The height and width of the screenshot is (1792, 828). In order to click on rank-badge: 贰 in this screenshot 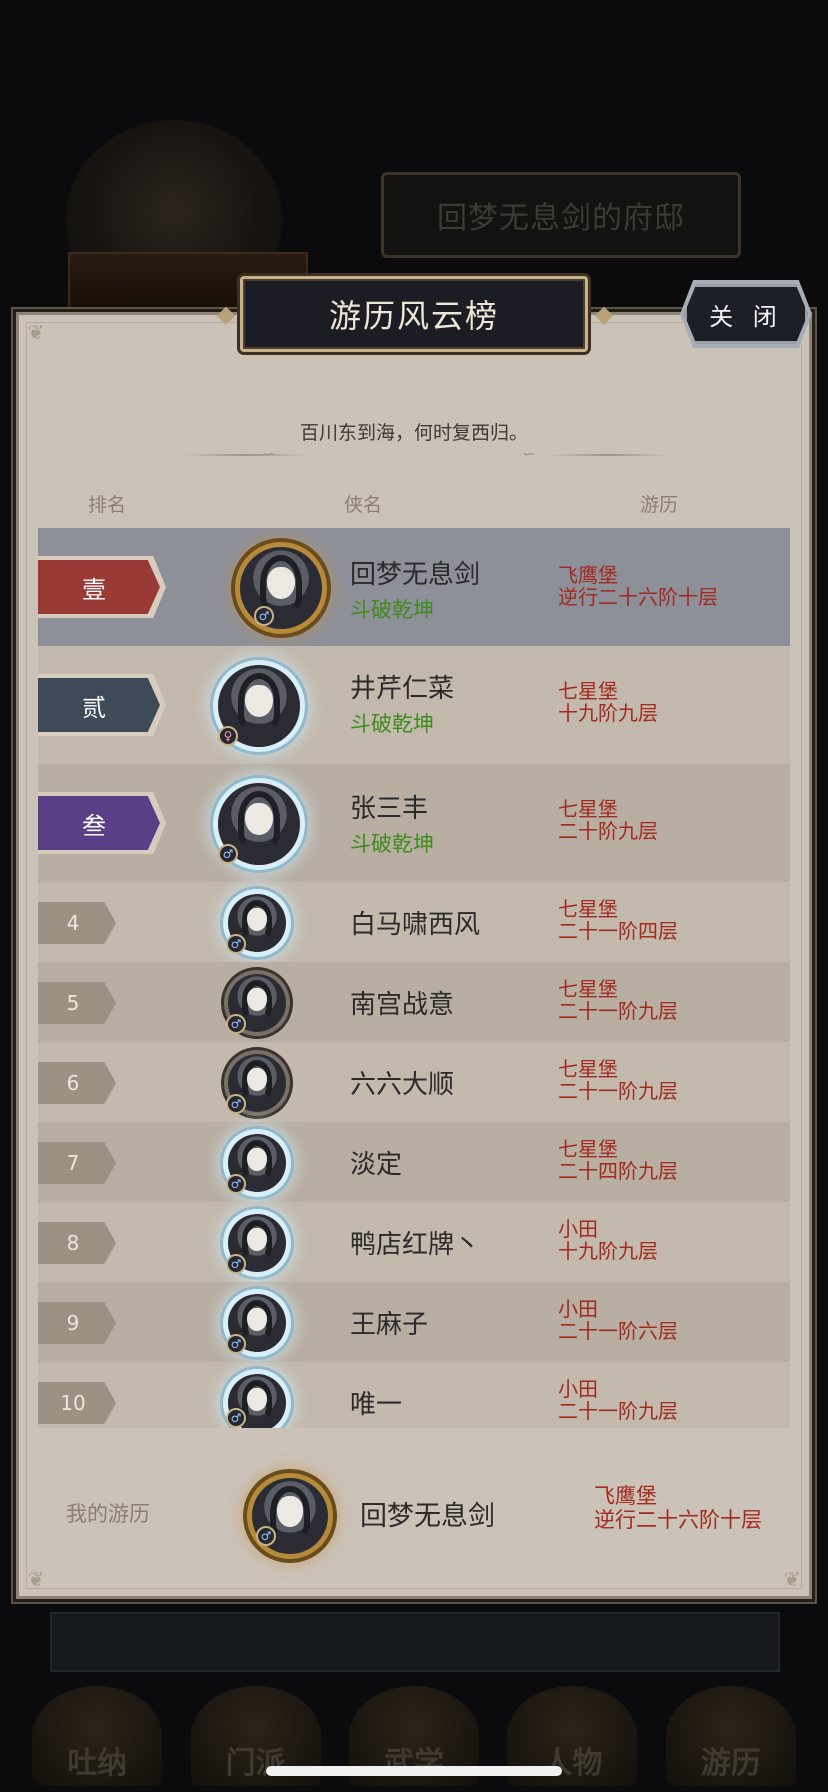, I will do `click(99, 705)`.